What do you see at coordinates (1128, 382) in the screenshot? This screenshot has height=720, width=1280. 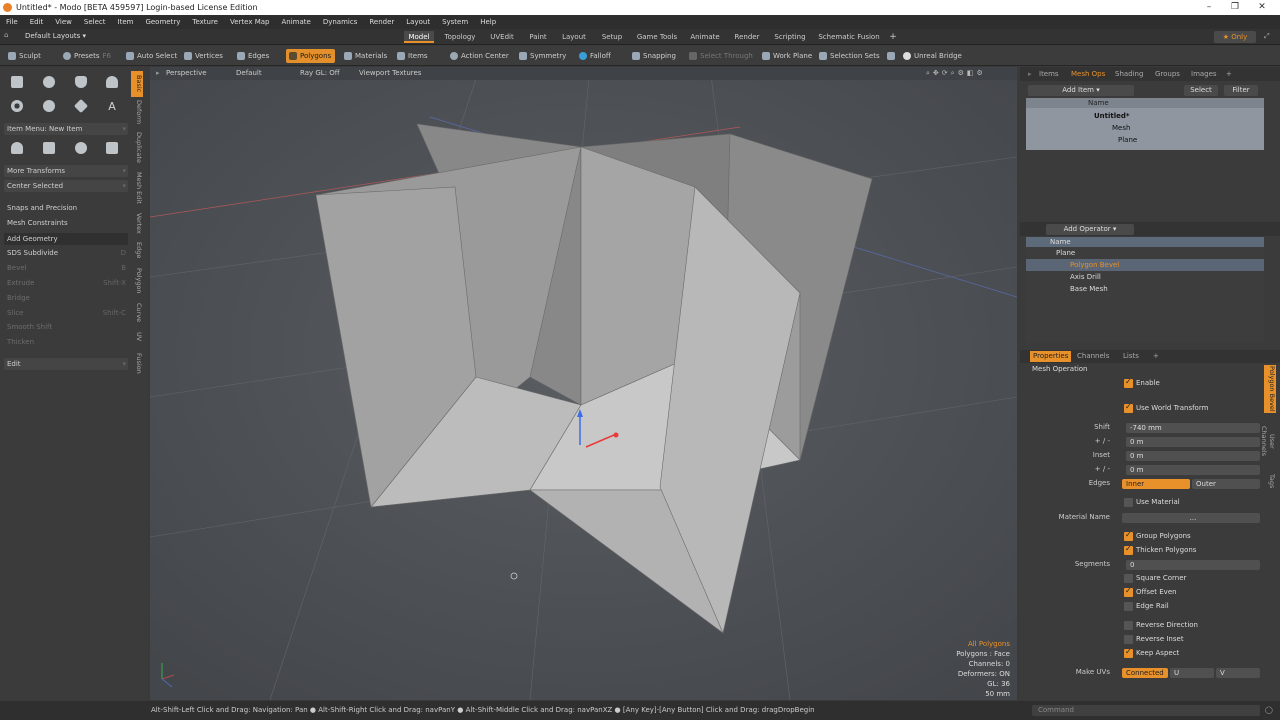 I see `enable-checkbox` at bounding box center [1128, 382].